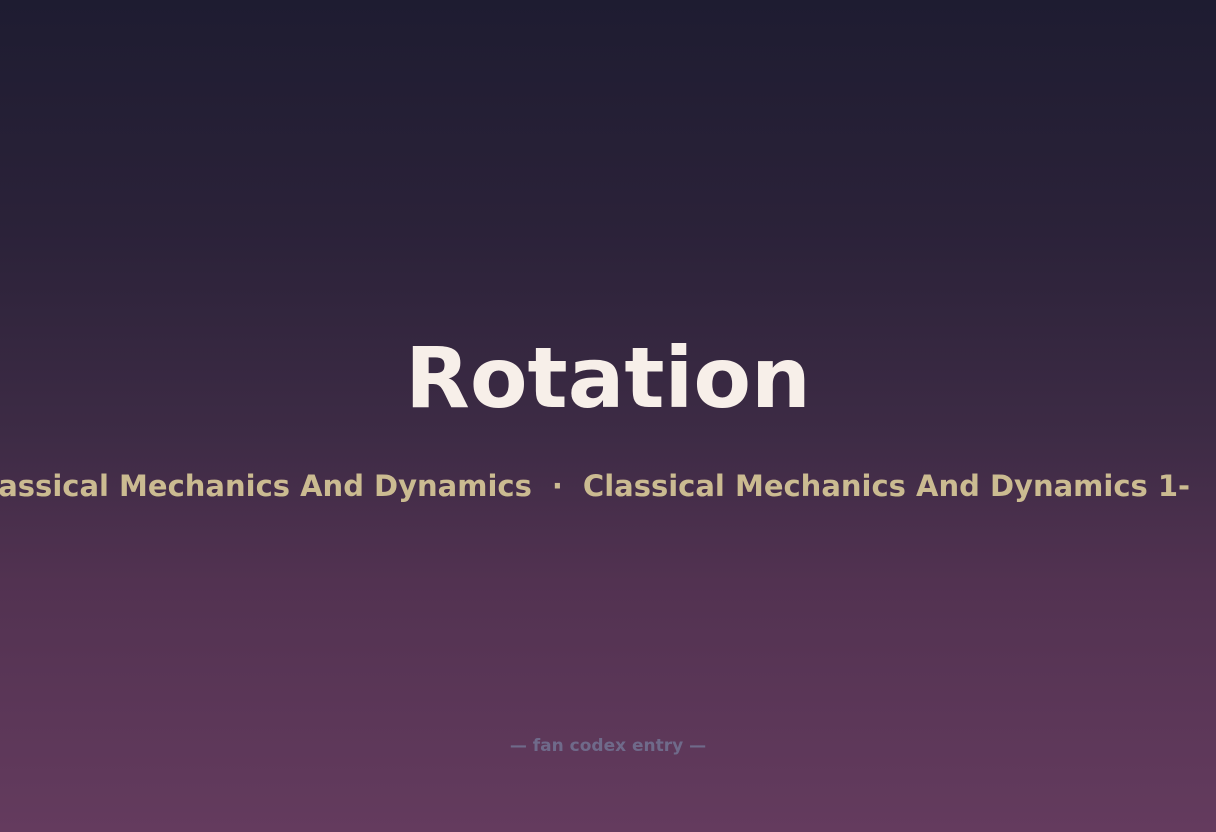  I want to click on page-title: Rotation, so click(608, 378).